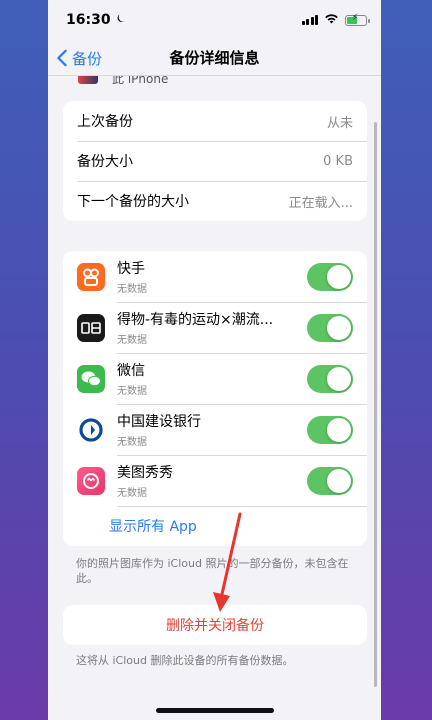  I want to click on wifi-icon, so click(331, 20).